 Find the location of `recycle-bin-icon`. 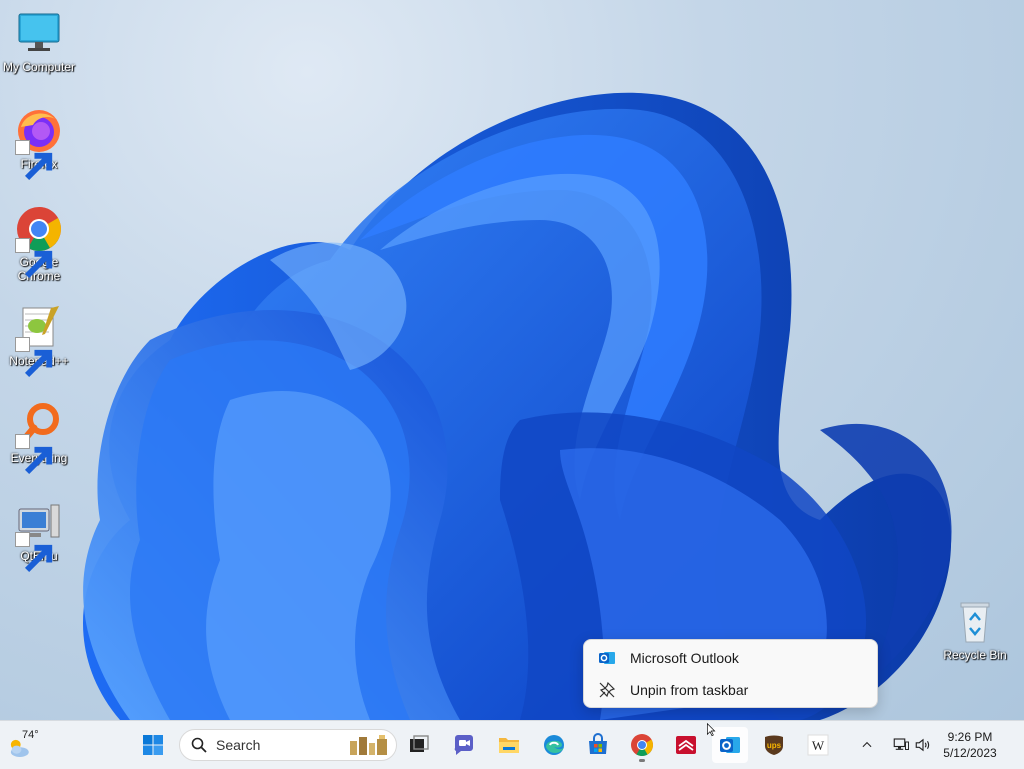

recycle-bin-icon is located at coordinates (975, 622).